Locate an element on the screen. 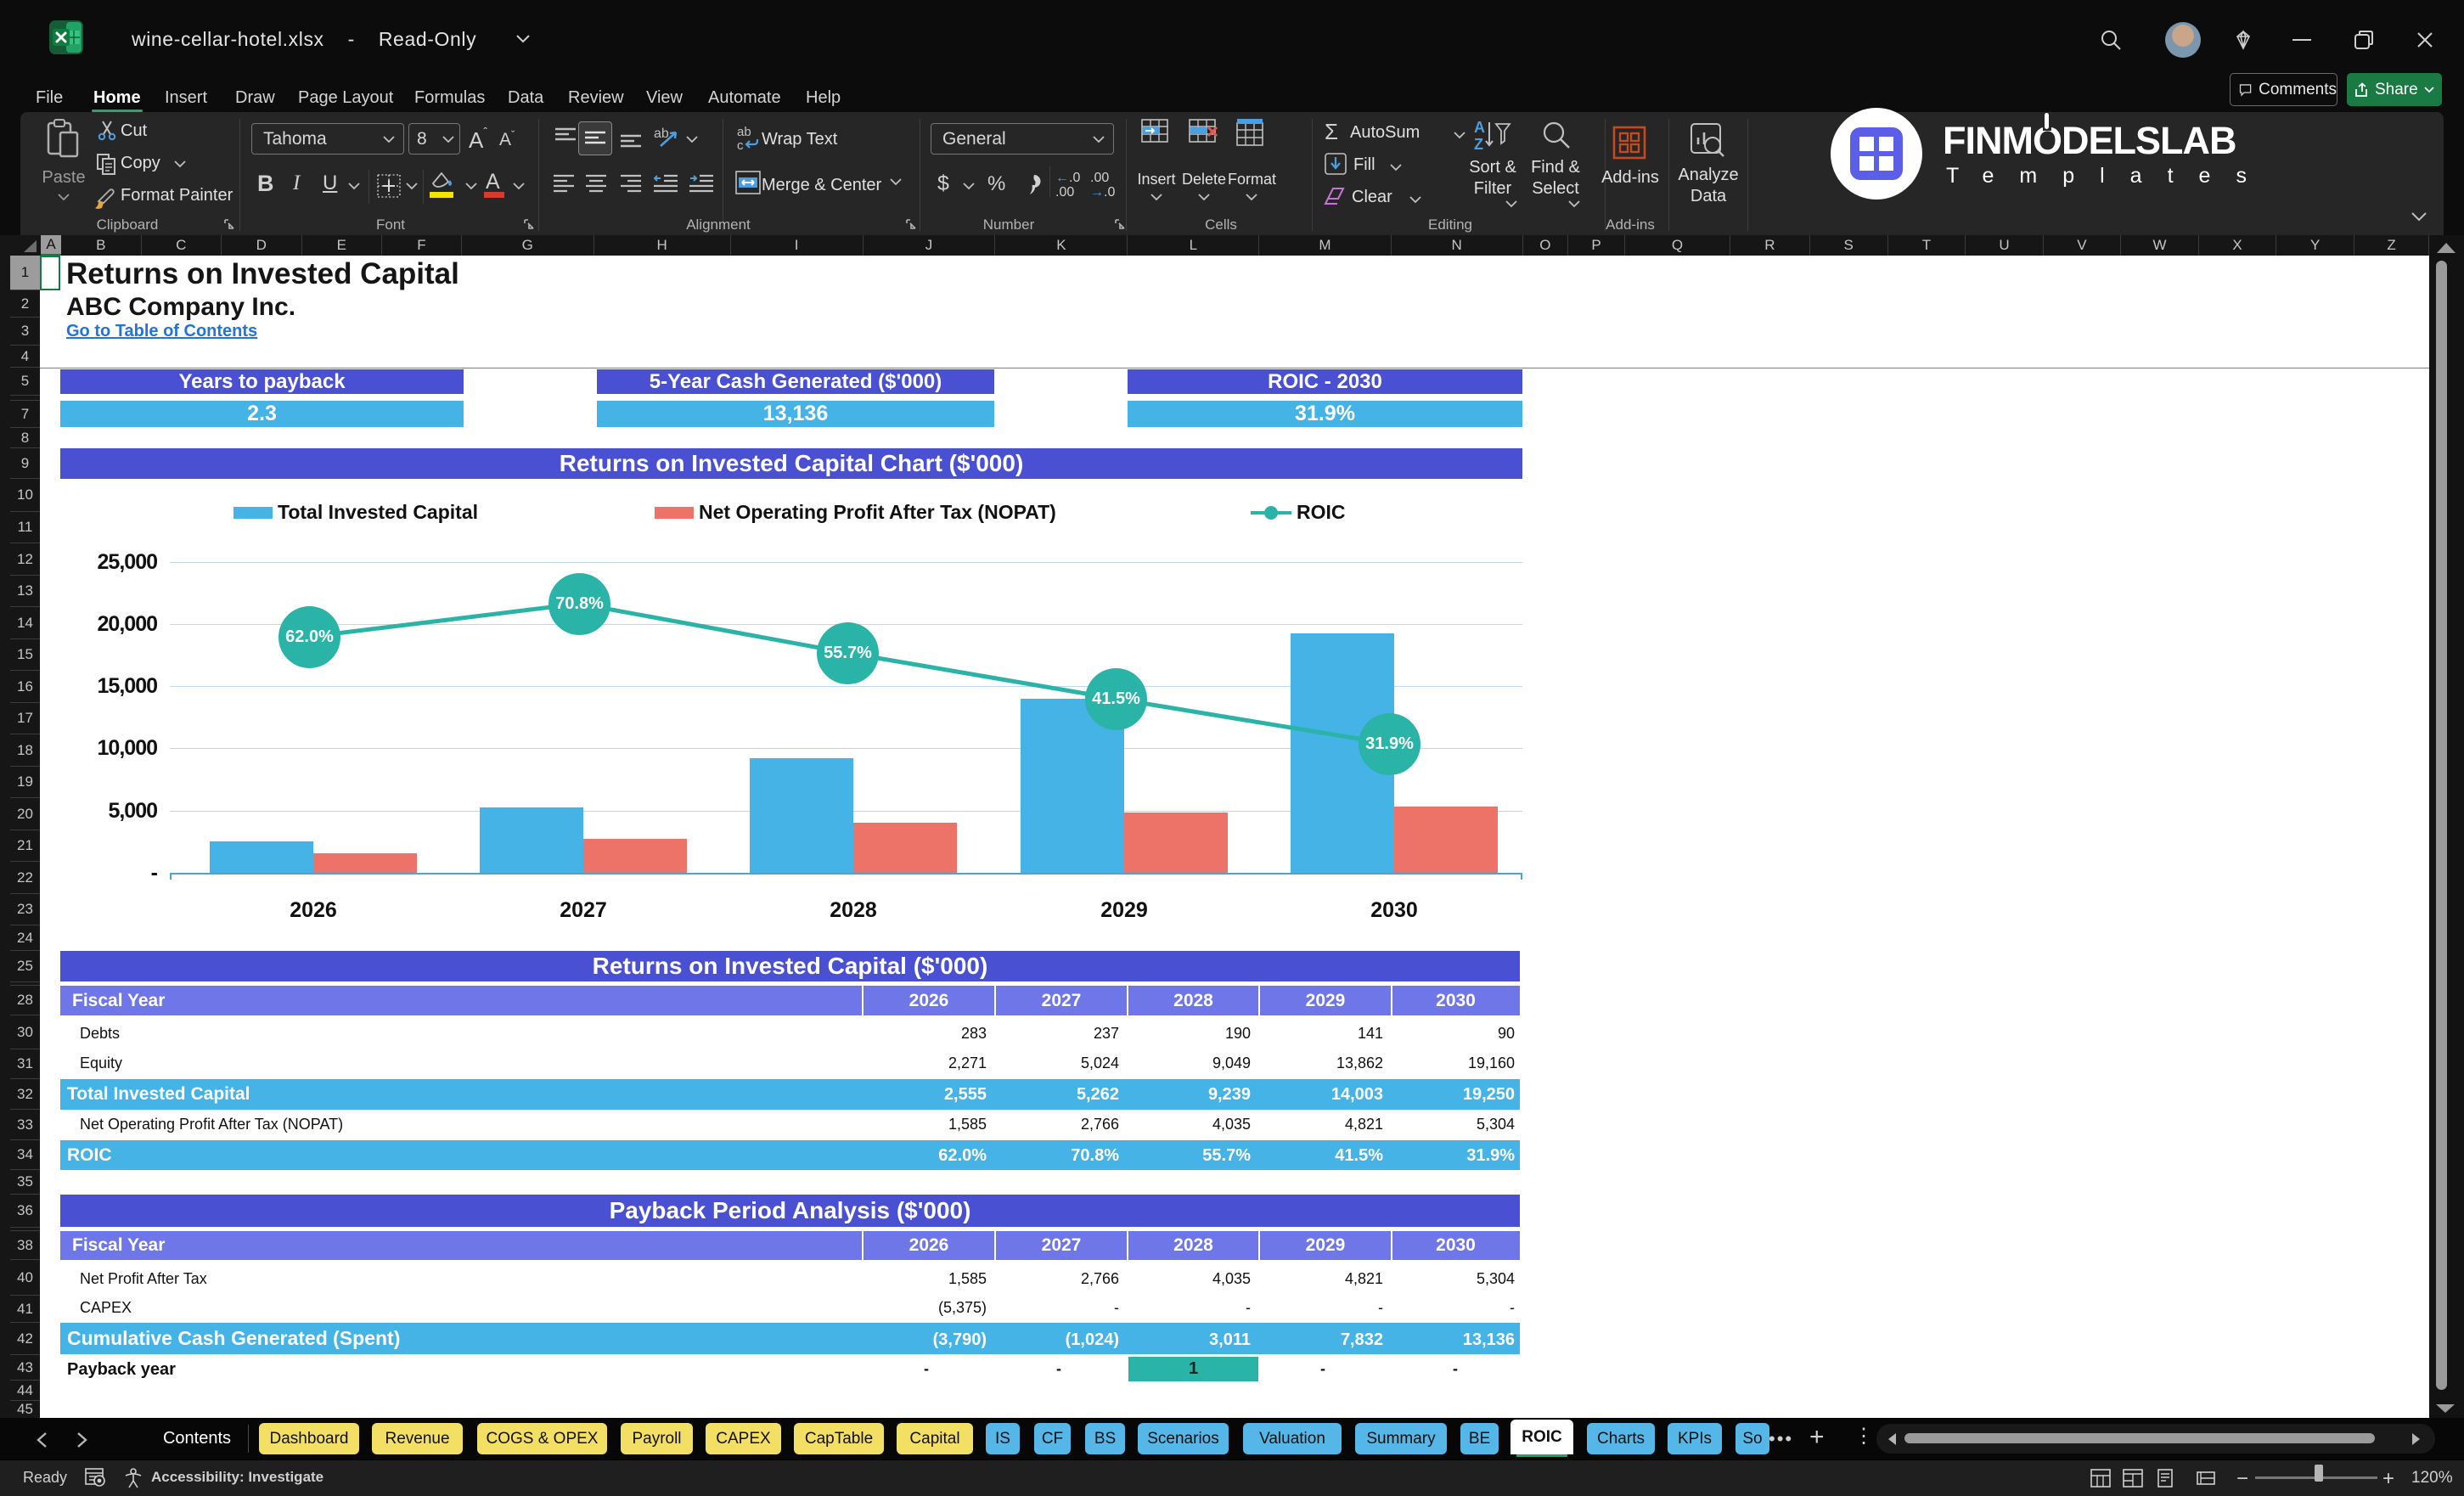 The image size is (2464, 1496). svg-text: A is located at coordinates (1479, 127).